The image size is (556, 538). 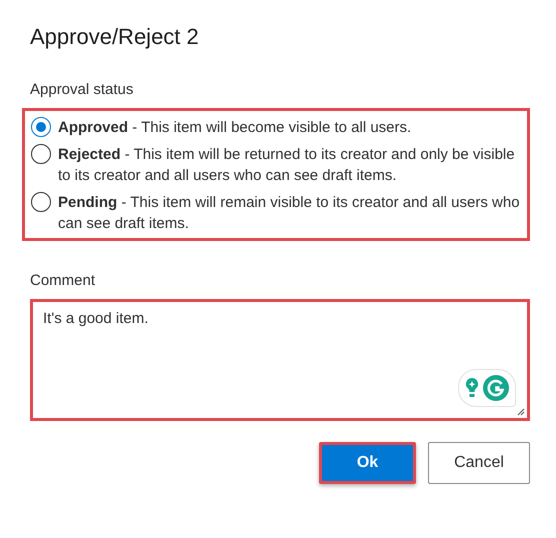 I want to click on option-label: Approved - This item will become visible to all users., so click(x=235, y=128).